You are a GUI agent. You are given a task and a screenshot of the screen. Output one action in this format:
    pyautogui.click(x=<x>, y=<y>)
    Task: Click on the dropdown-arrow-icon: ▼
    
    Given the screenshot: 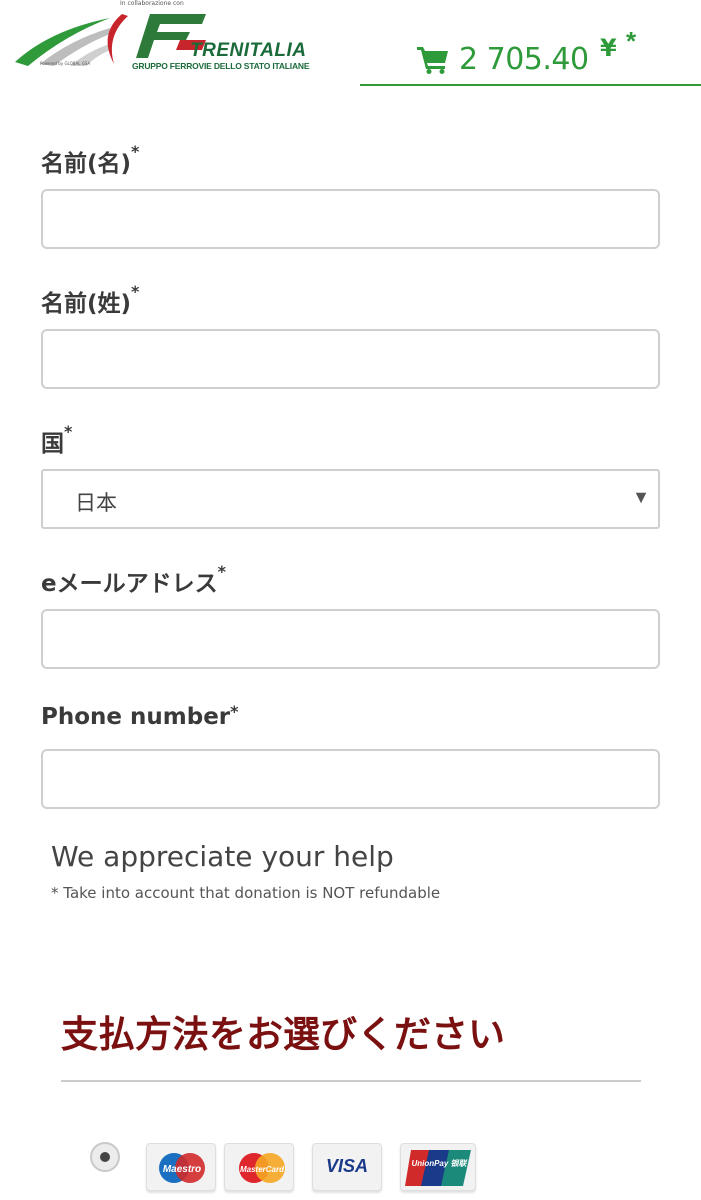 What is the action you would take?
    pyautogui.click(x=641, y=497)
    